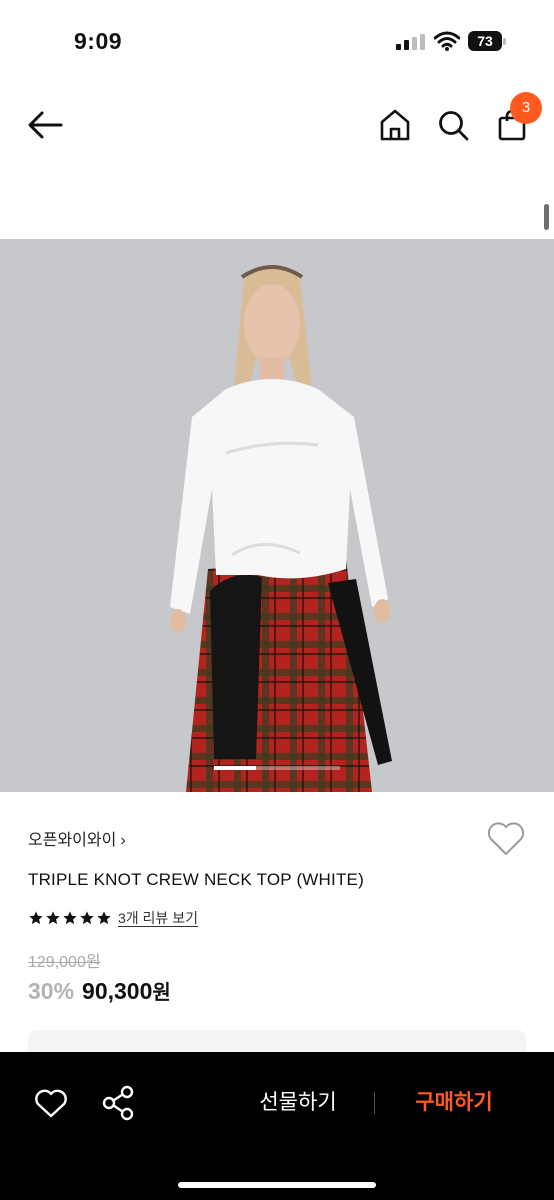 The width and height of the screenshot is (554, 1200). Describe the element at coordinates (123, 840) in the screenshot. I see `chevron-right-icon: ›` at that location.